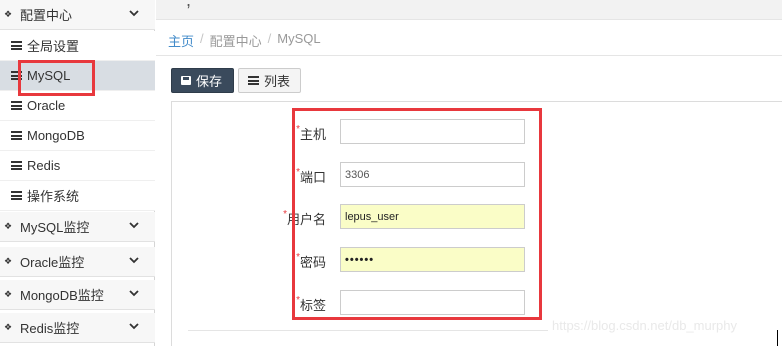 The image size is (782, 346). What do you see at coordinates (46, 15) in the screenshot?
I see `sidebar-group-label: 配置中心` at bounding box center [46, 15].